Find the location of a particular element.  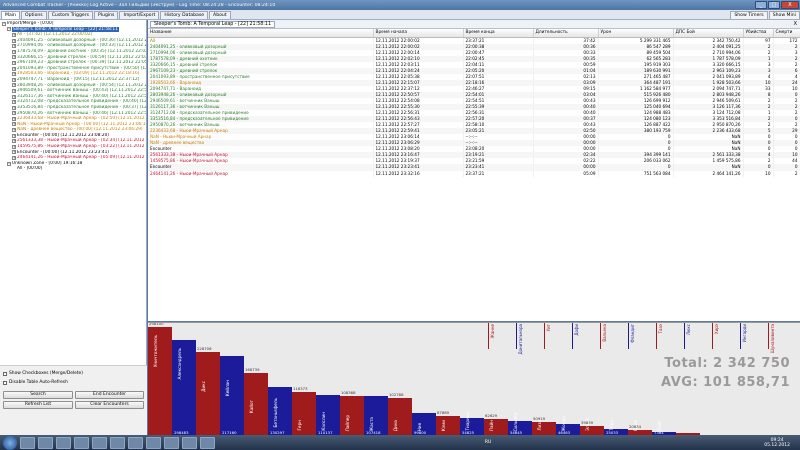

tab-about: About is located at coordinates (220, 15).